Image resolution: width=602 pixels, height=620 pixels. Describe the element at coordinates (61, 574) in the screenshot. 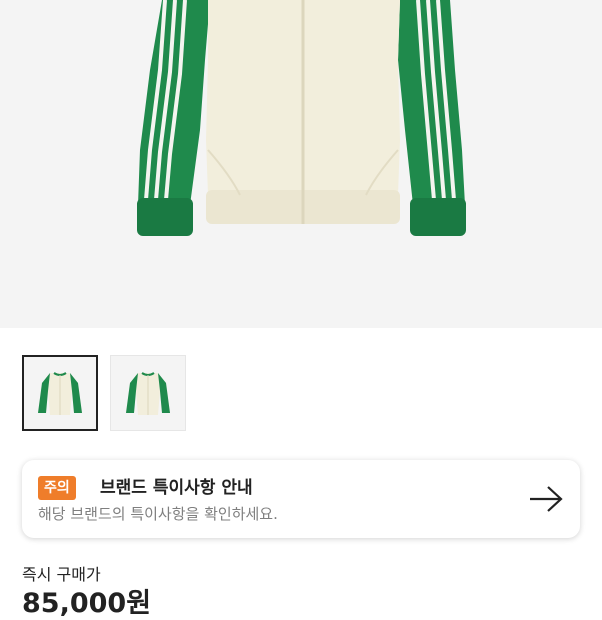

I see `instant-buy-price-label: 즉시 구매가` at that location.